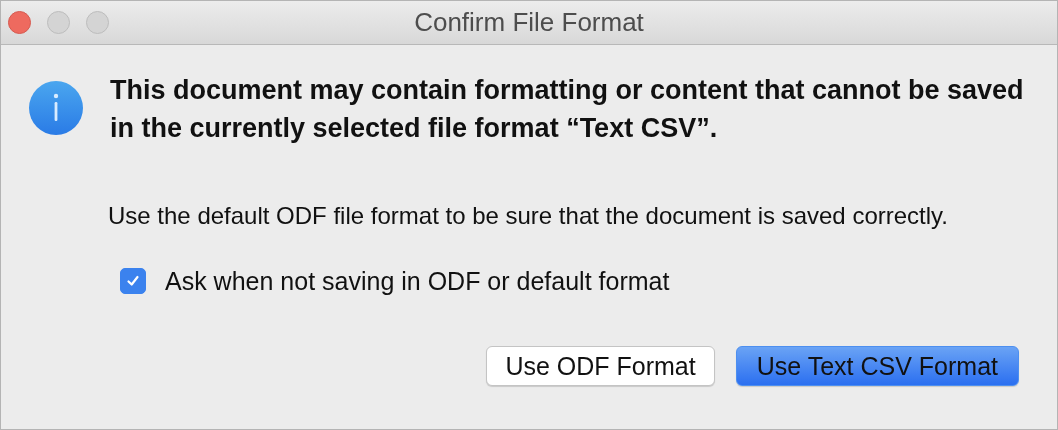 The image size is (1058, 430). Describe the element at coordinates (528, 215) in the screenshot. I see `message-text: Use the default ODF file format to be sure that the document is saved correctly.` at that location.